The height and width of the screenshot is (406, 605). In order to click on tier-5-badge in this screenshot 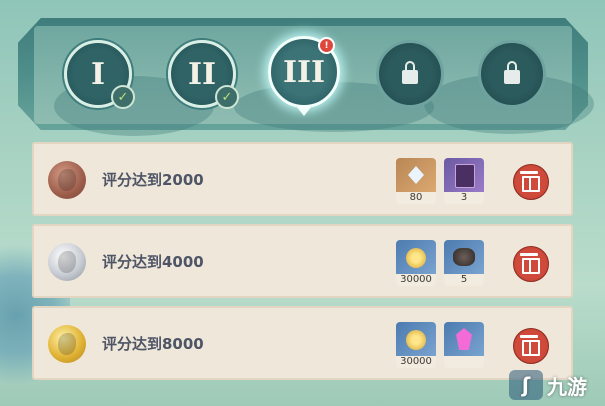, I will do `click(512, 74)`.